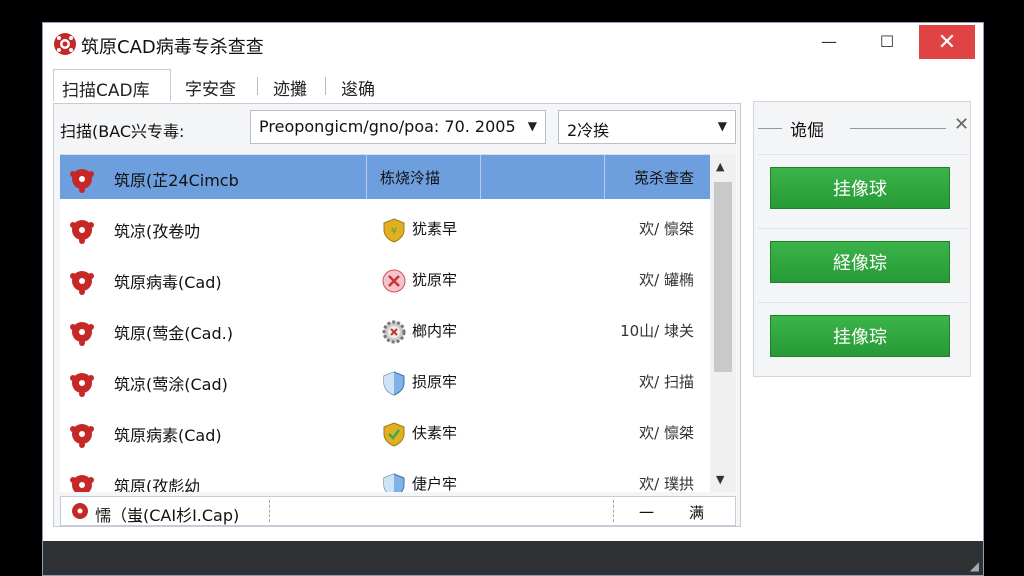 This screenshot has height=576, width=1024. What do you see at coordinates (65, 44) in the screenshot?
I see `virus-app-icon` at bounding box center [65, 44].